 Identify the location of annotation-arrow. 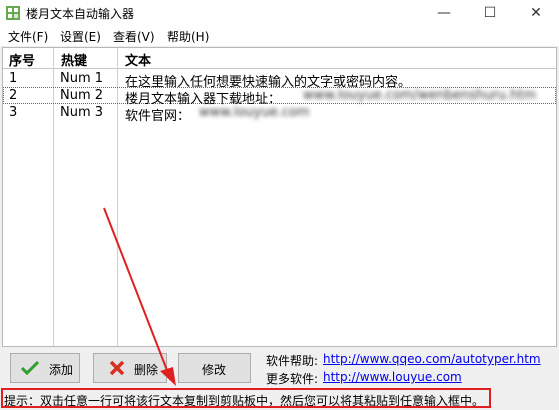
(139, 296).